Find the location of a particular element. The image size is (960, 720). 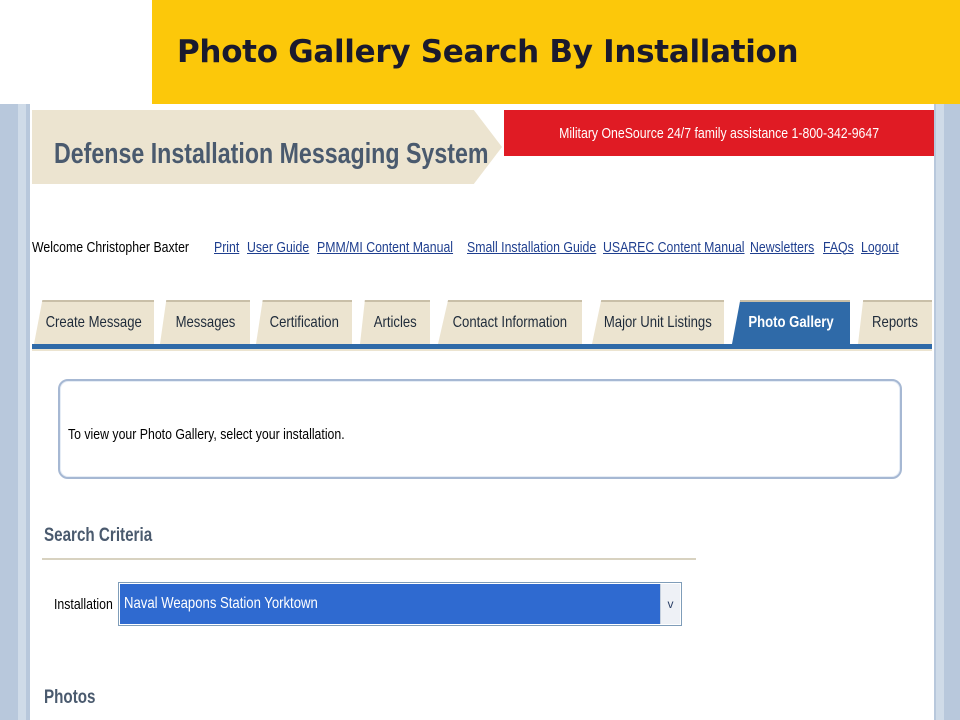

tab-label: Contact Information is located at coordinates (510, 322).